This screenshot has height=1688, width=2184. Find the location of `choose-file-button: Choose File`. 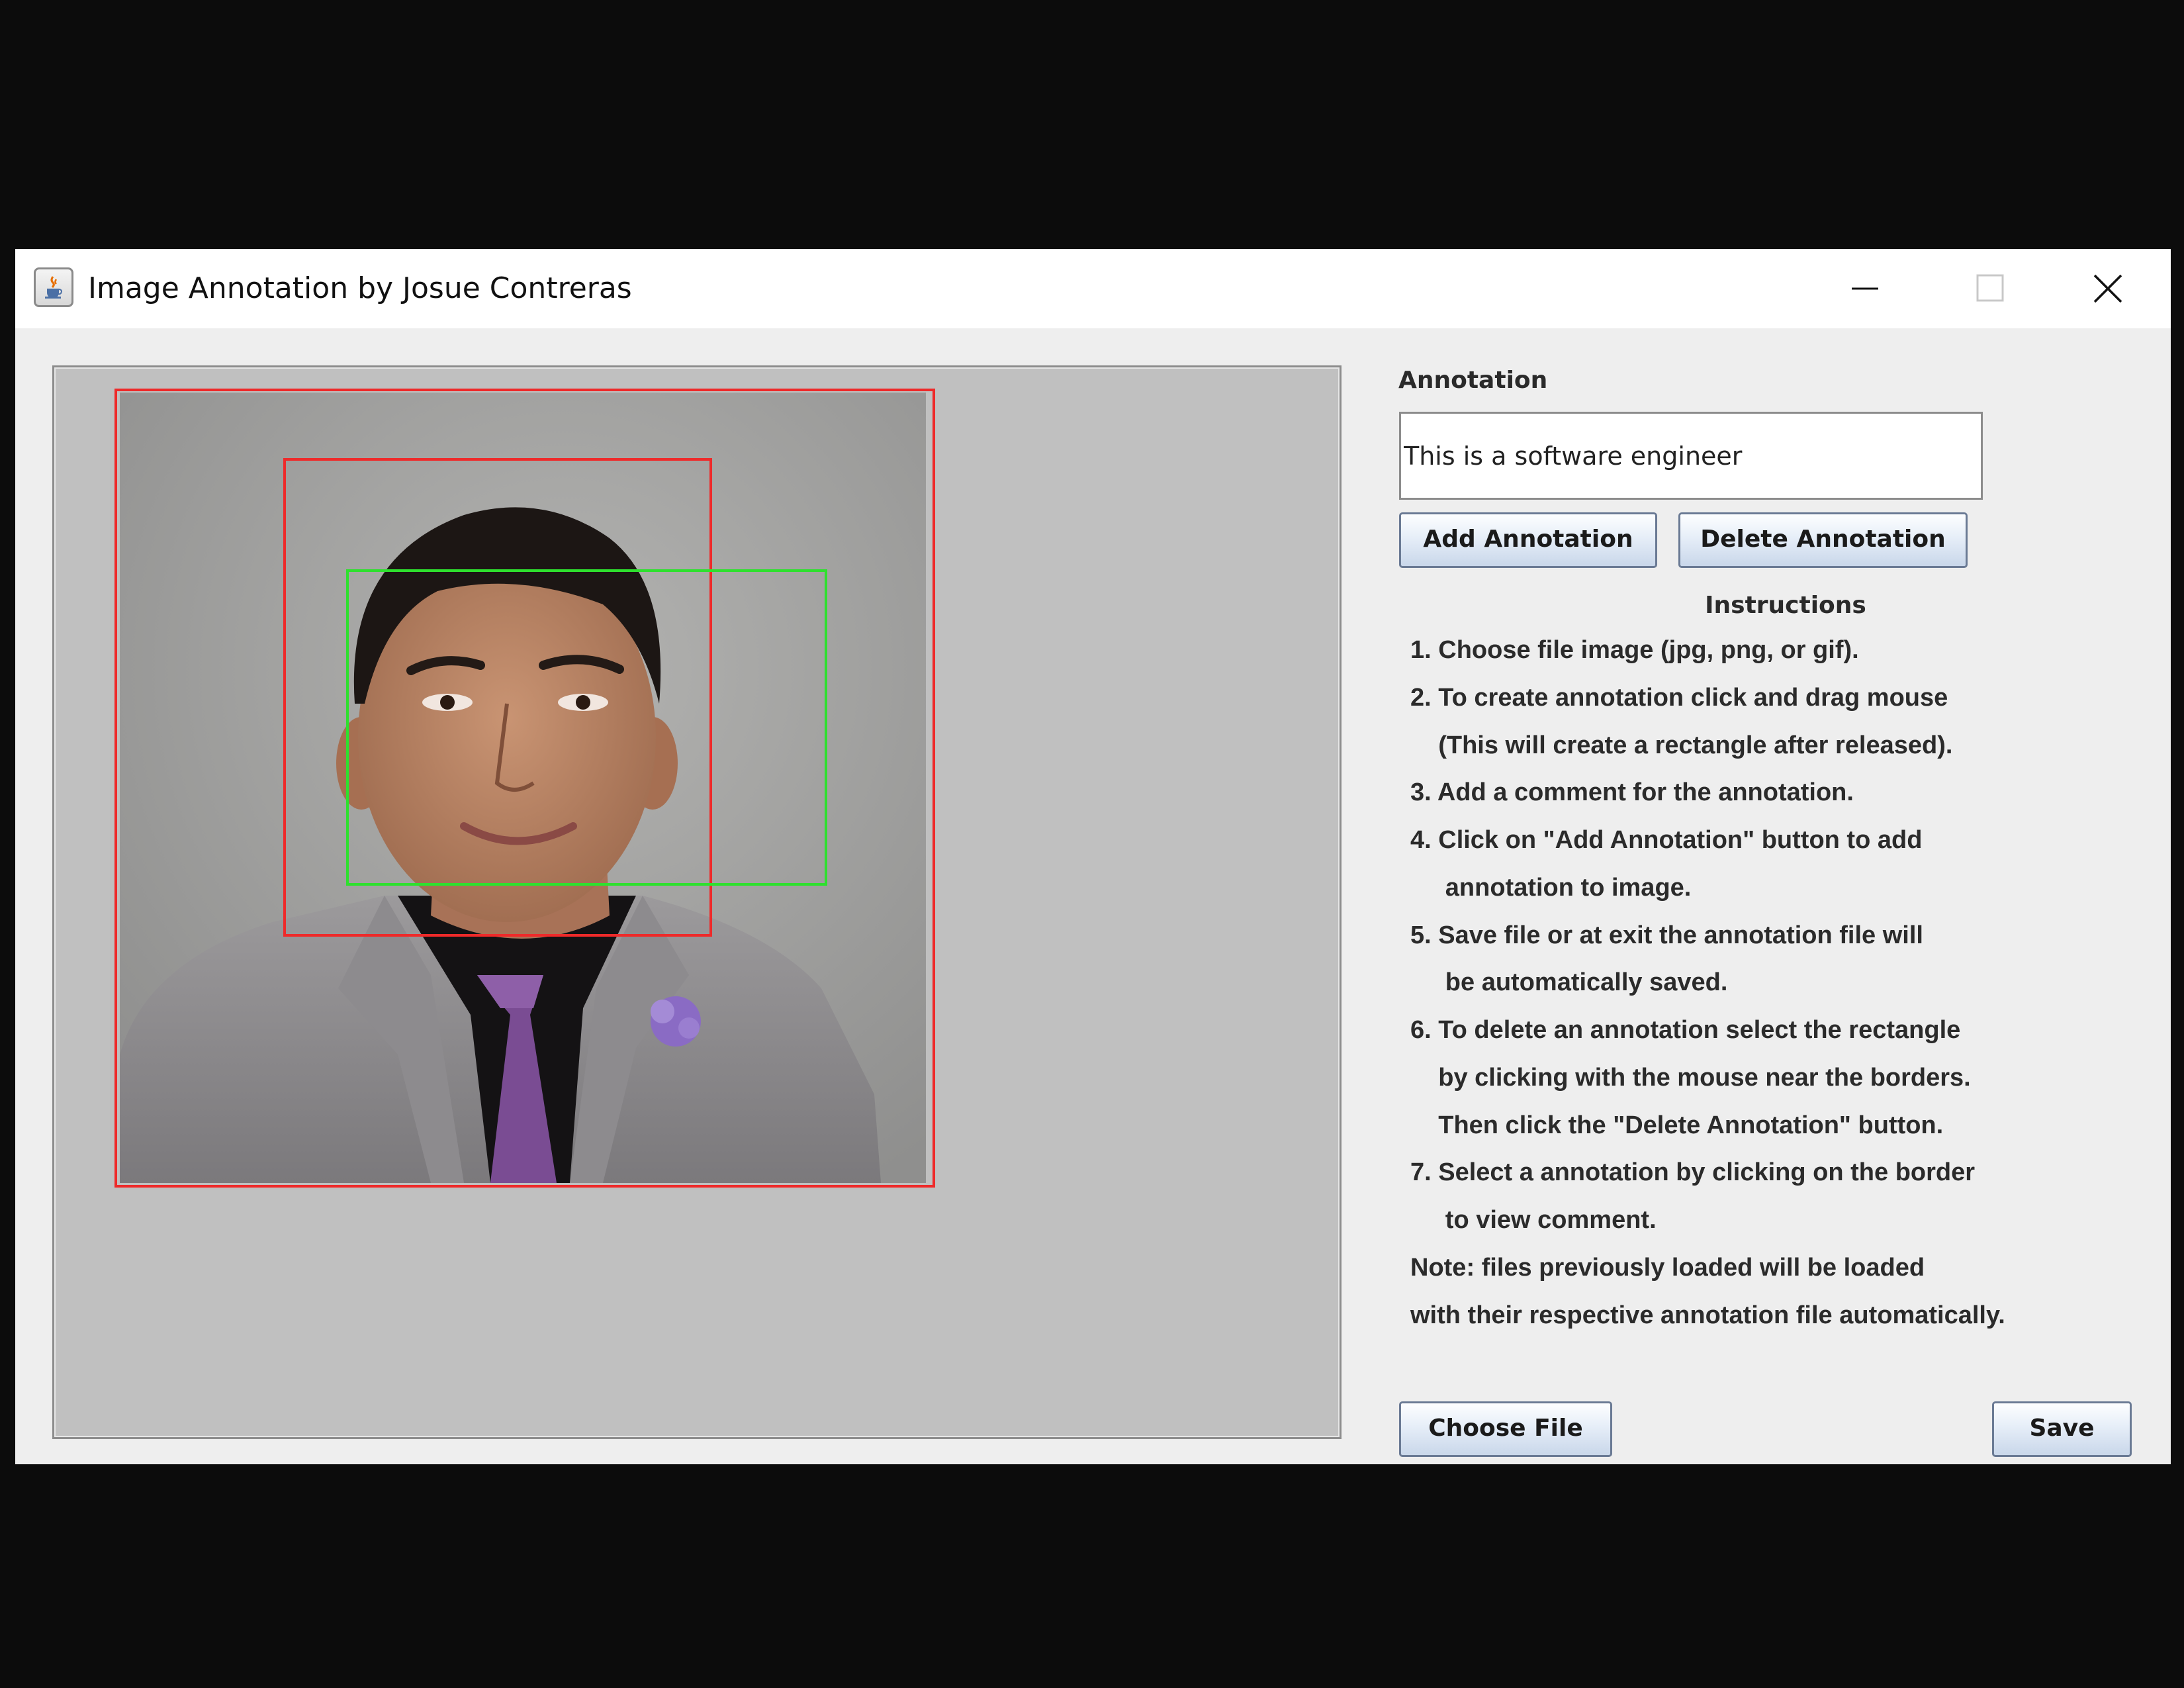

choose-file-button: Choose File is located at coordinates (1505, 1429).